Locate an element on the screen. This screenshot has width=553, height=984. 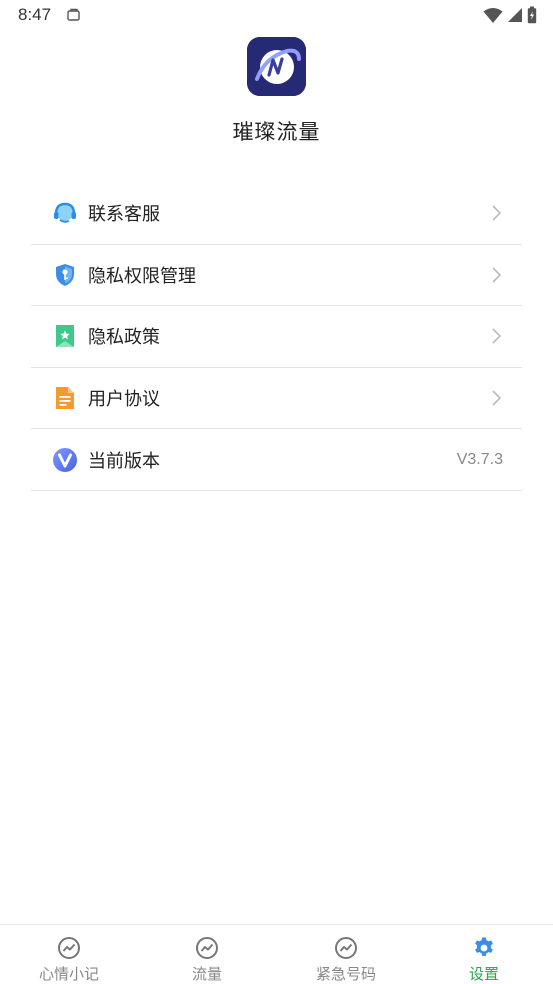
customer-service-icon is located at coordinates (65, 213).